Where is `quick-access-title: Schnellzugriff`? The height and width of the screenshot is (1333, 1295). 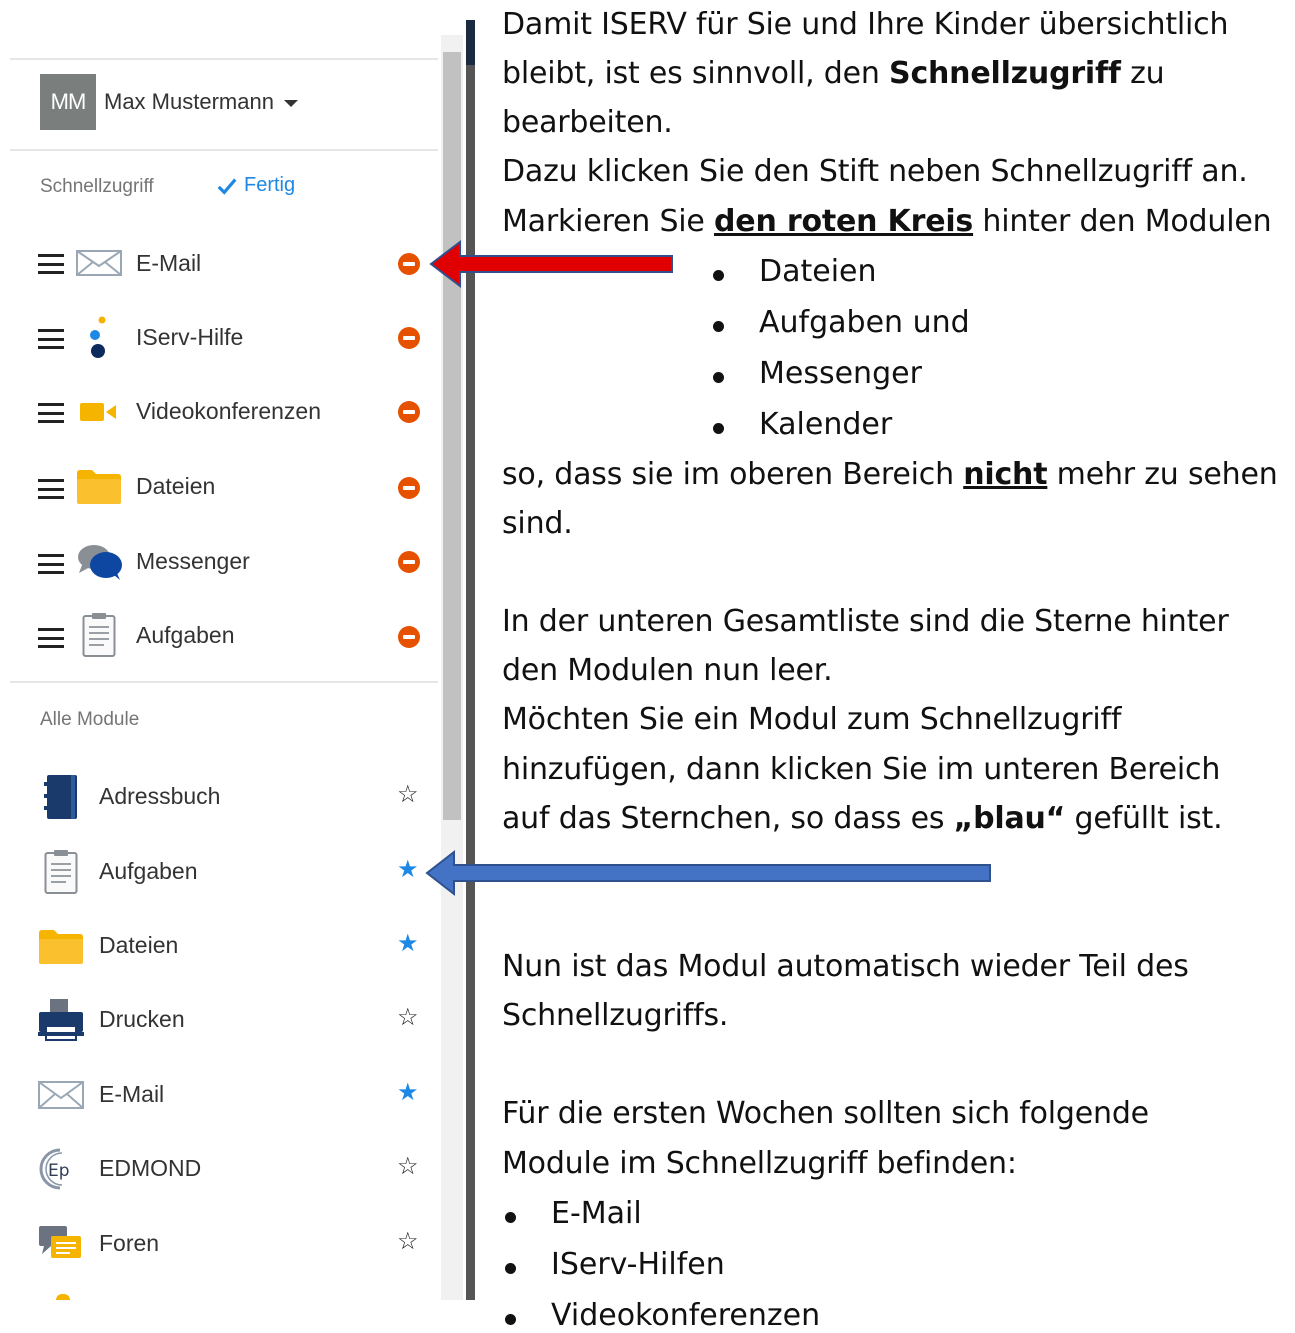 quick-access-title: Schnellzugriff is located at coordinates (97, 186).